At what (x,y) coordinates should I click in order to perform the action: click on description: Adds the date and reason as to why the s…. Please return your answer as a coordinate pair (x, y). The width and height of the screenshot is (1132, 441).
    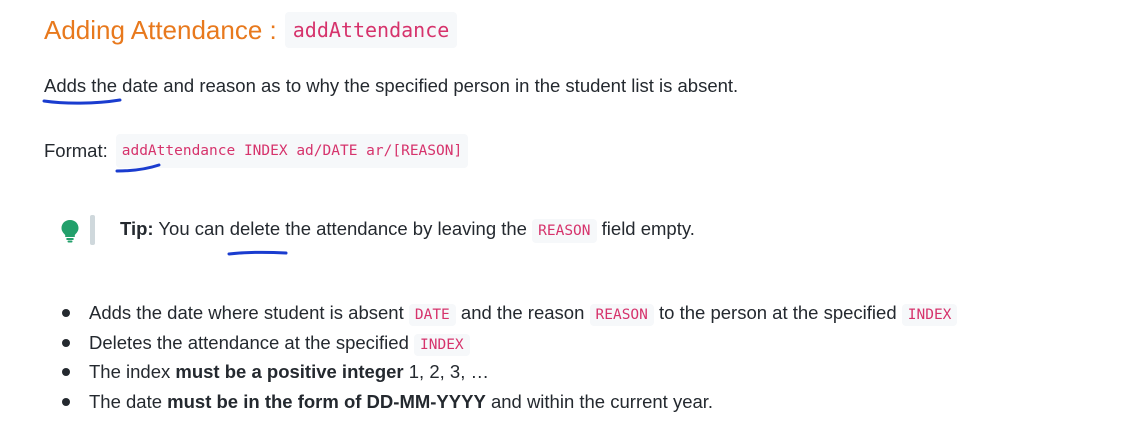
    Looking at the image, I should click on (391, 85).